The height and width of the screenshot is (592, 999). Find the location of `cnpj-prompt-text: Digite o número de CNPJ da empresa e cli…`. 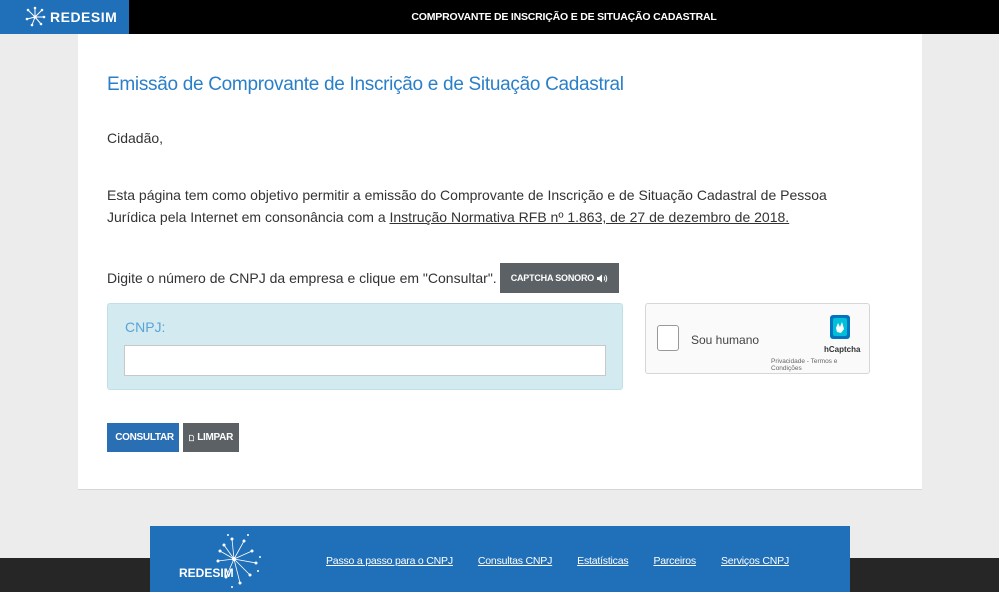

cnpj-prompt-text: Digite o número de CNPJ da empresa e cli… is located at coordinates (302, 278).